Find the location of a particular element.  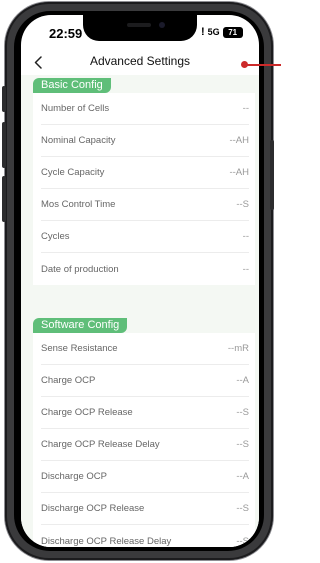

row-label: Number of Cells is located at coordinates (75, 108).